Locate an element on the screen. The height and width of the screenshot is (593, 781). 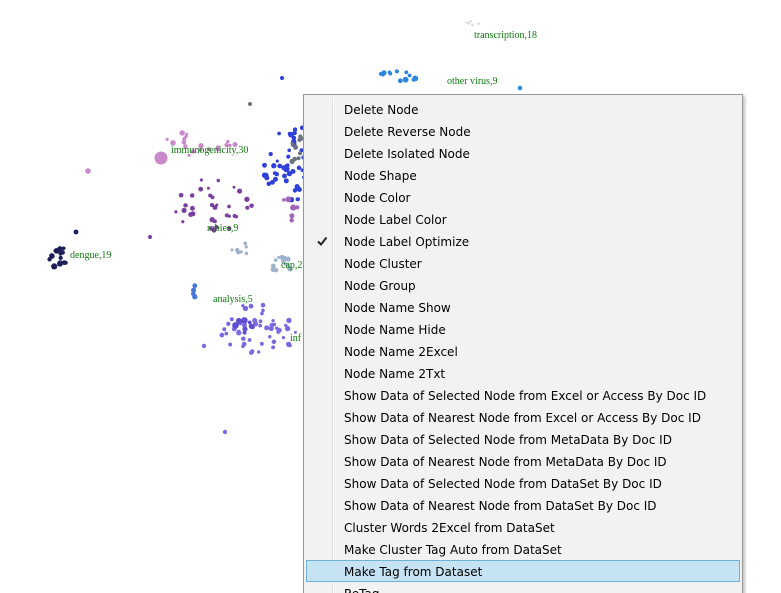
menu-item-retag: ReTag is located at coordinates (523, 587).